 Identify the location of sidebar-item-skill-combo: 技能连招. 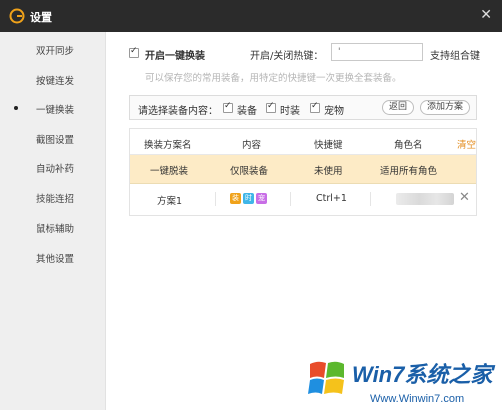
(53, 197).